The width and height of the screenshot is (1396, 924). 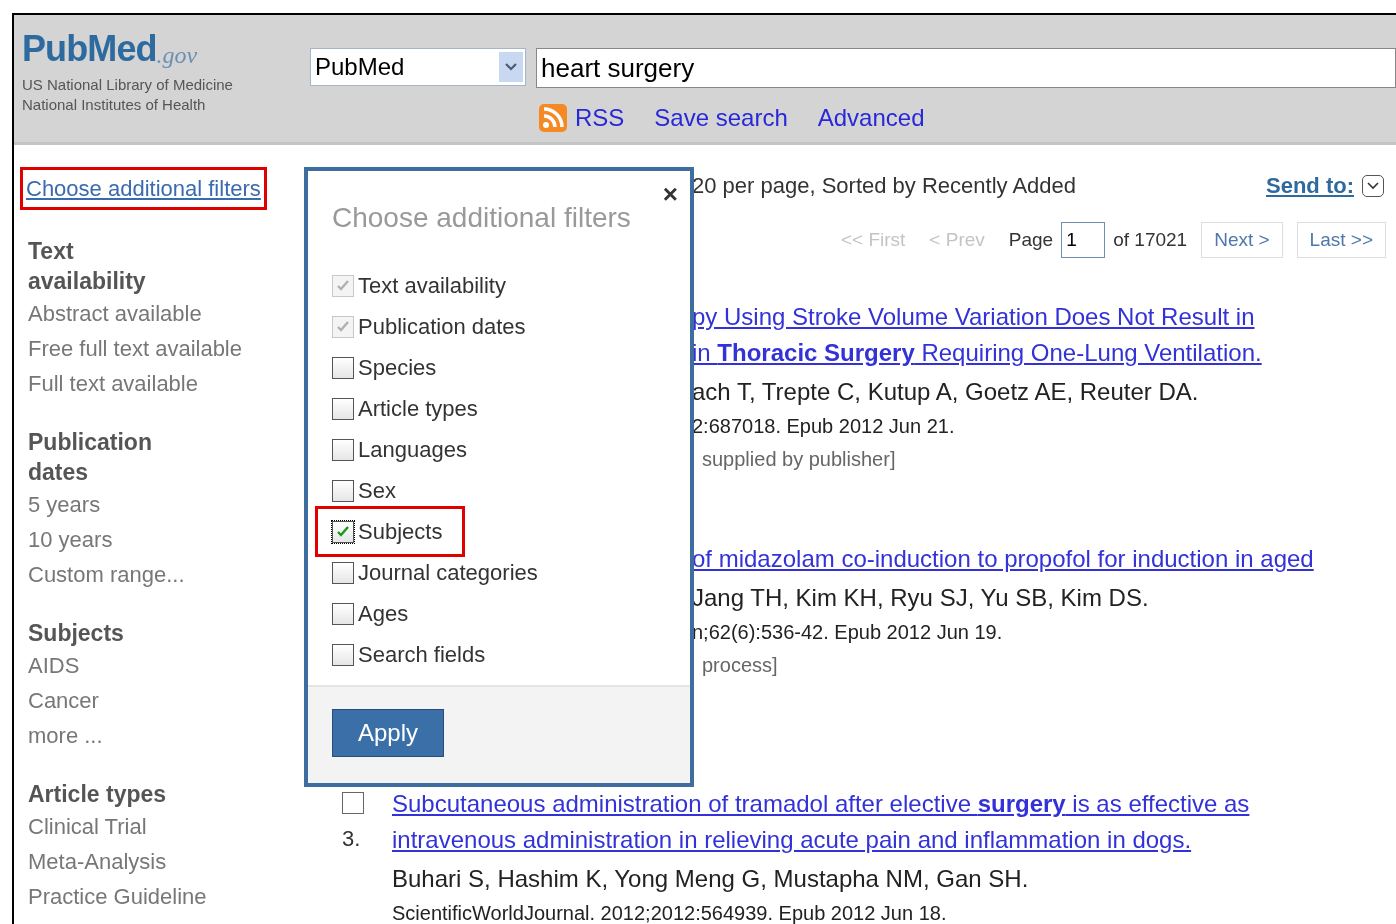 I want to click on filter-option-label: Sex, so click(x=377, y=490).